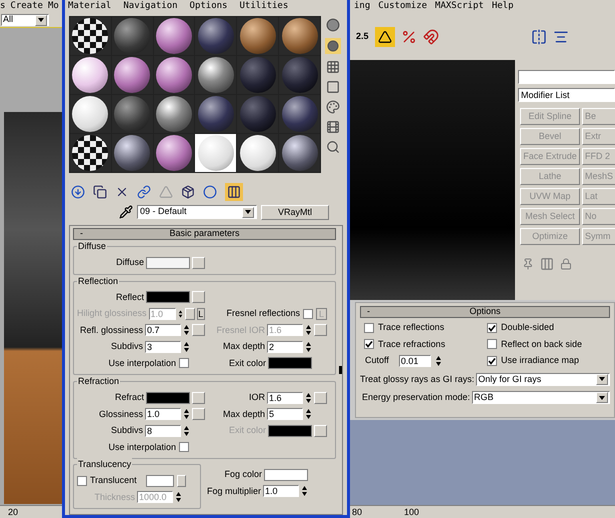 Image resolution: width=615 pixels, height=518 pixels. Describe the element at coordinates (362, 6) in the screenshot. I see `menu-item: ing` at that location.